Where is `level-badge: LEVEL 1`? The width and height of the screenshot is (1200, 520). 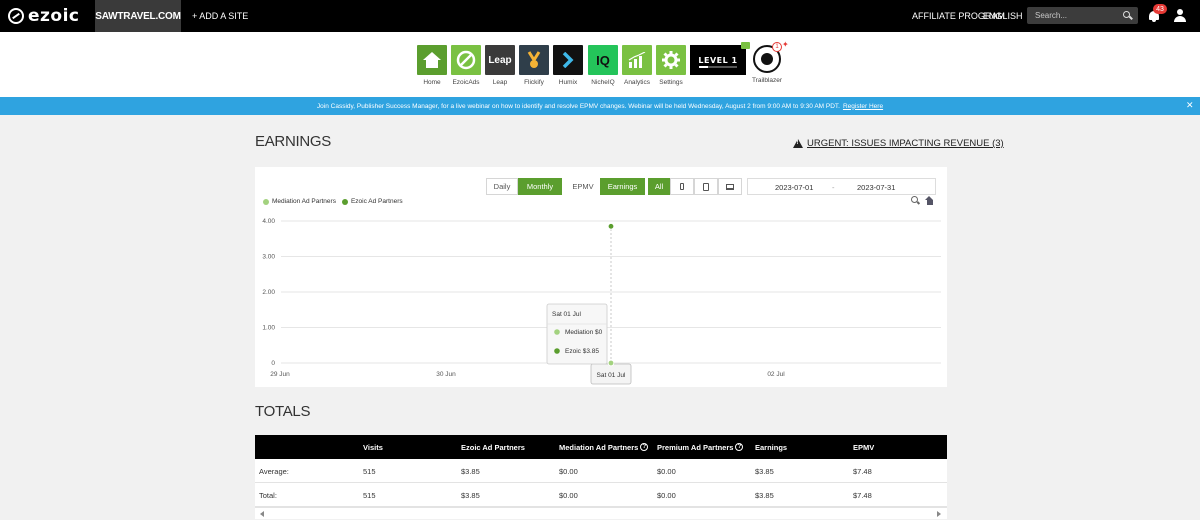
level-badge: LEVEL 1 is located at coordinates (718, 60).